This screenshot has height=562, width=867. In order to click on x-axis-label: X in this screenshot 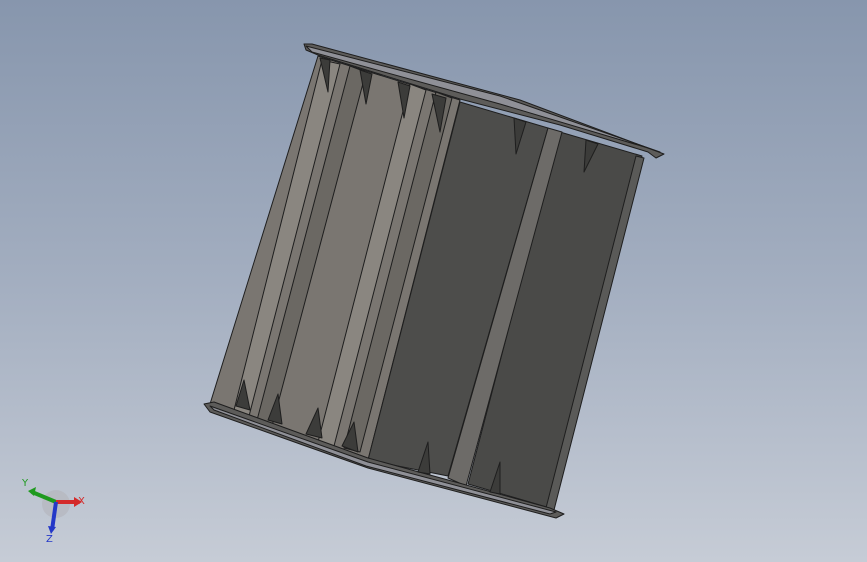, I will do `click(81, 501)`.